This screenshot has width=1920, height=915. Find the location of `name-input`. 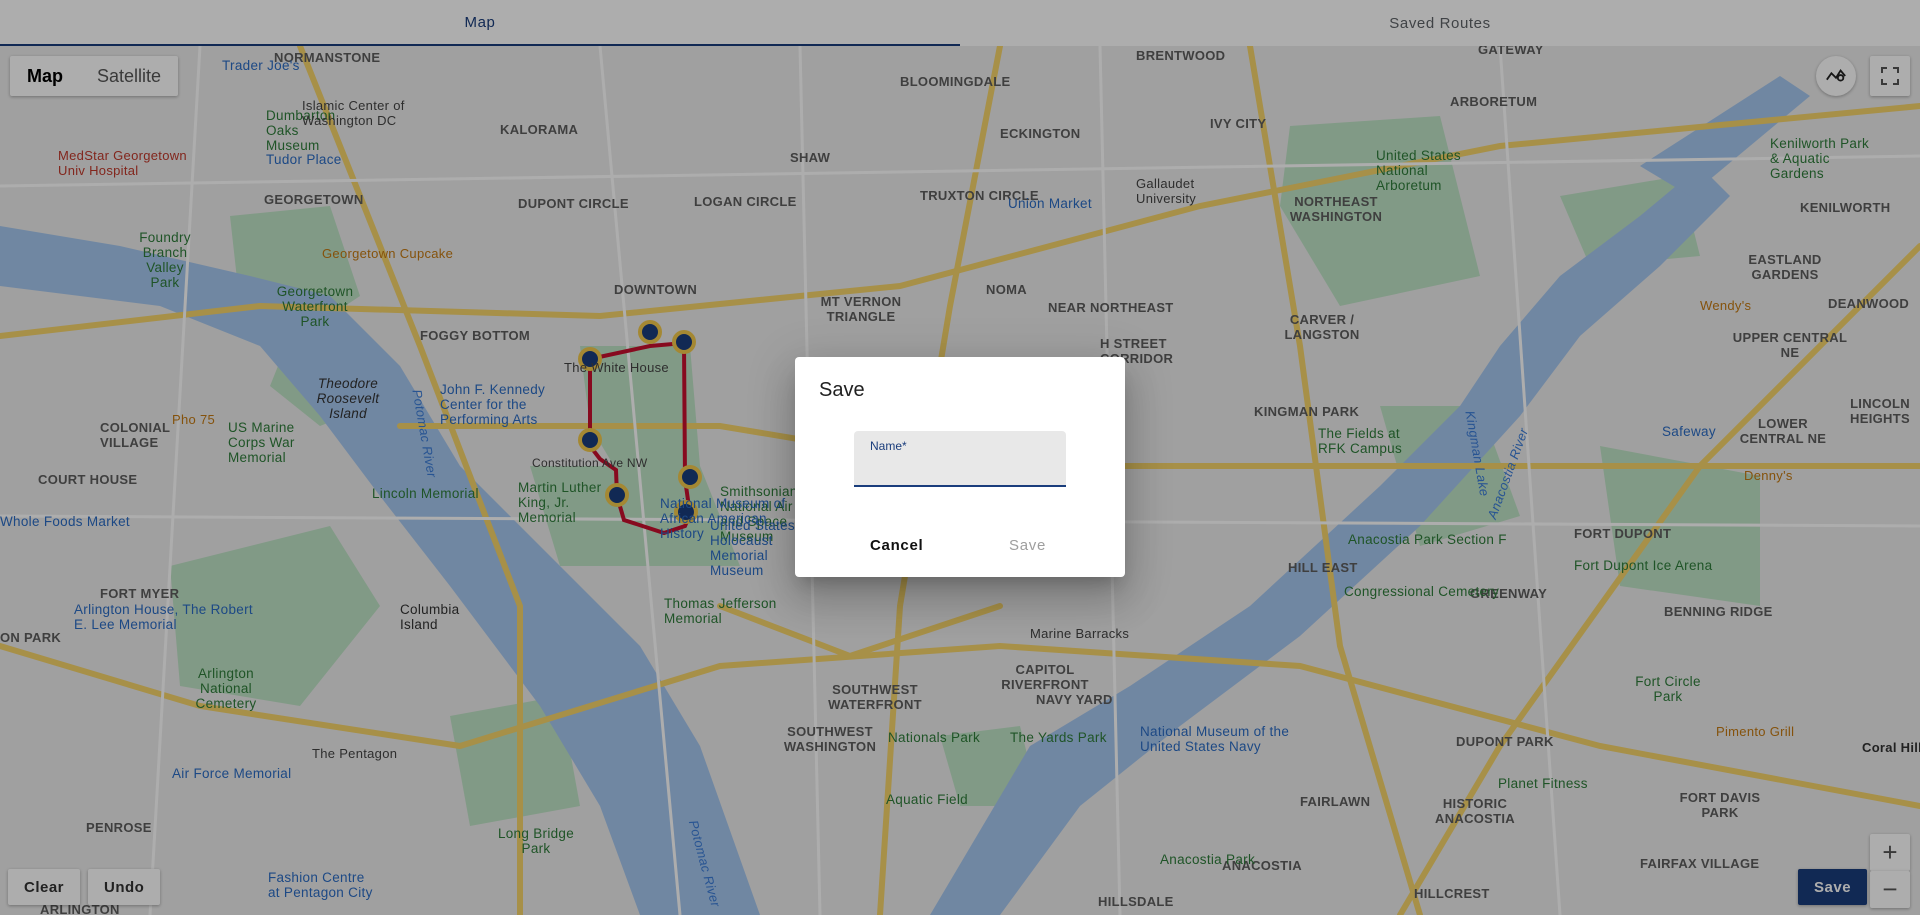

name-input is located at coordinates (962, 467).